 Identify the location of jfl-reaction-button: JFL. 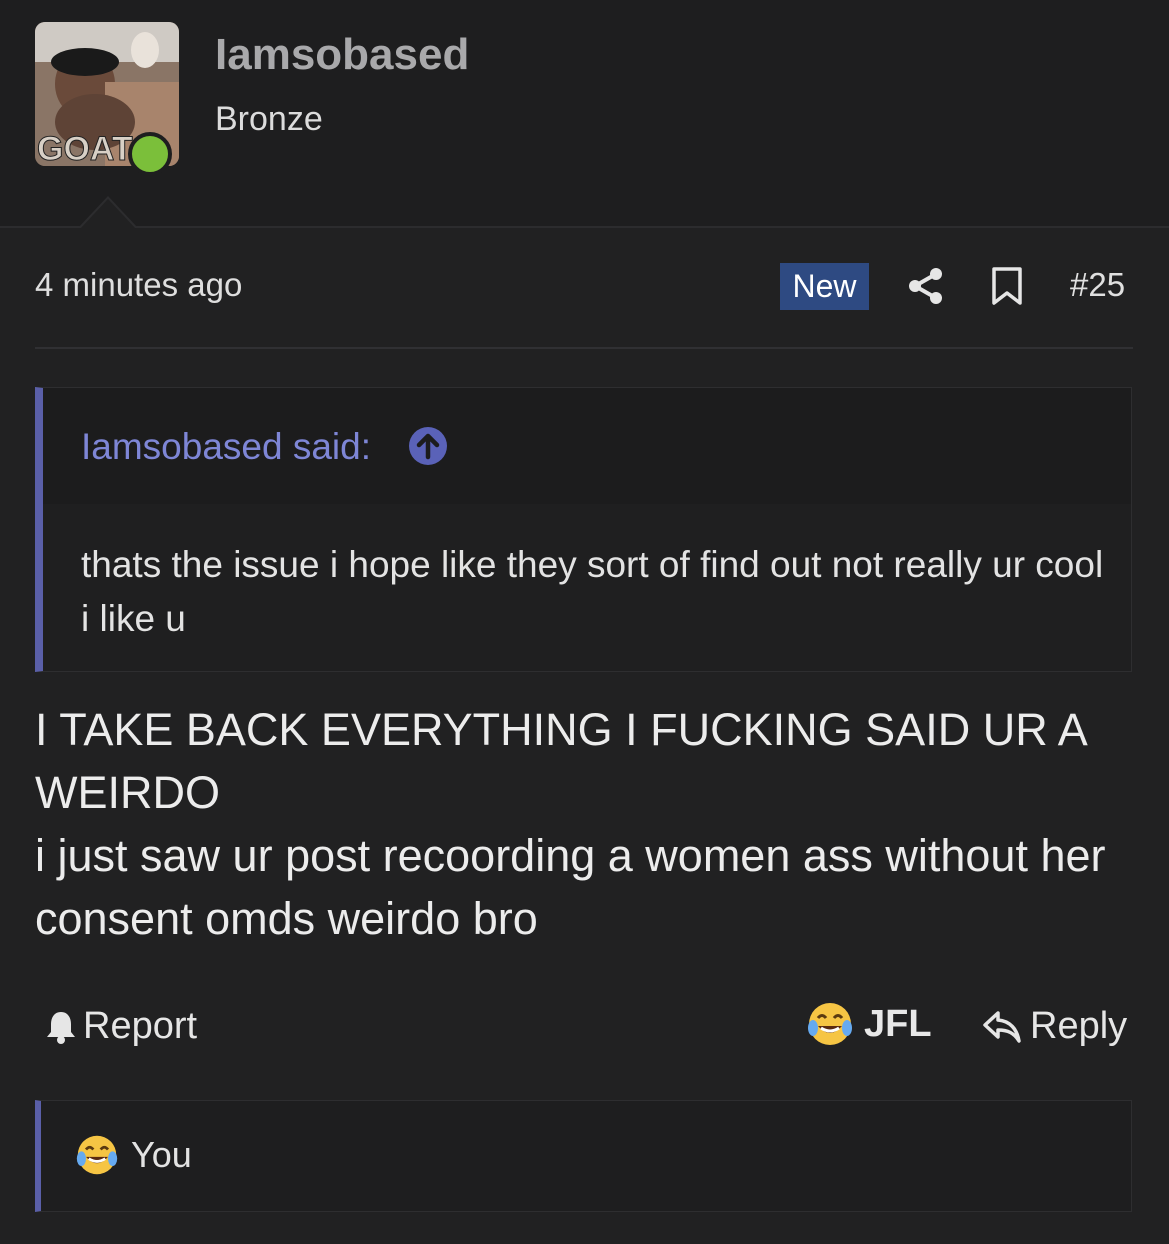
(869, 1024).